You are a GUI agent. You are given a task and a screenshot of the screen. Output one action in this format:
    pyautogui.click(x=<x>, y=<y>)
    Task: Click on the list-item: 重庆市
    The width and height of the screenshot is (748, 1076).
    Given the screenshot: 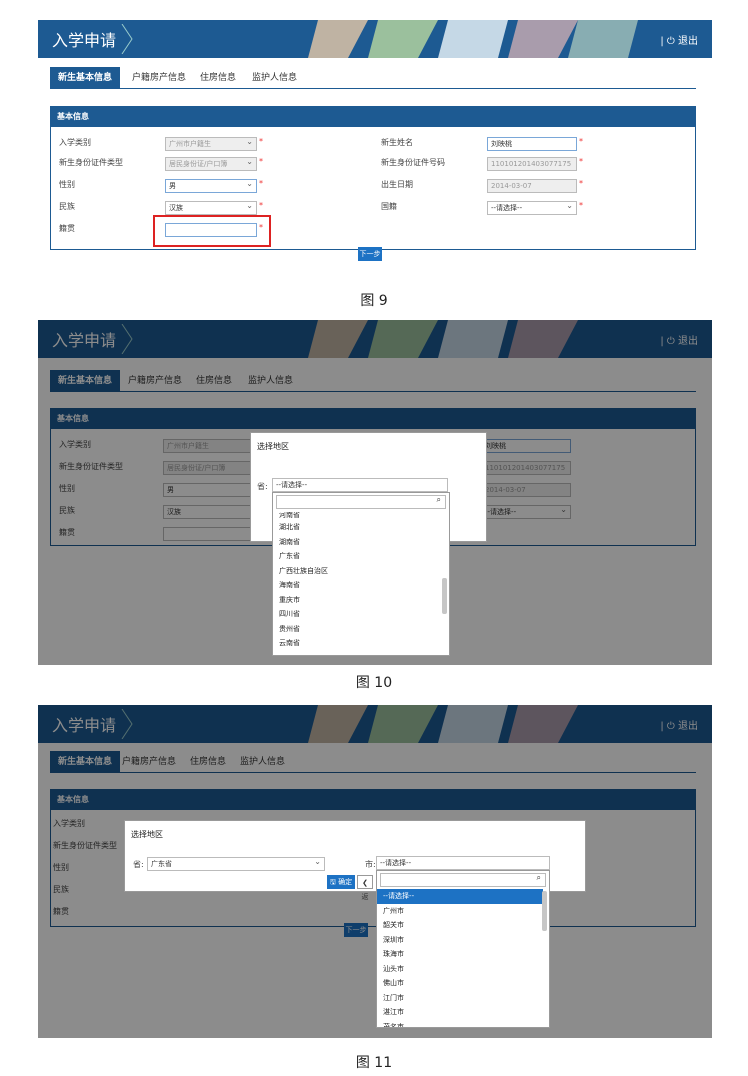 What is the action you would take?
    pyautogui.click(x=358, y=600)
    